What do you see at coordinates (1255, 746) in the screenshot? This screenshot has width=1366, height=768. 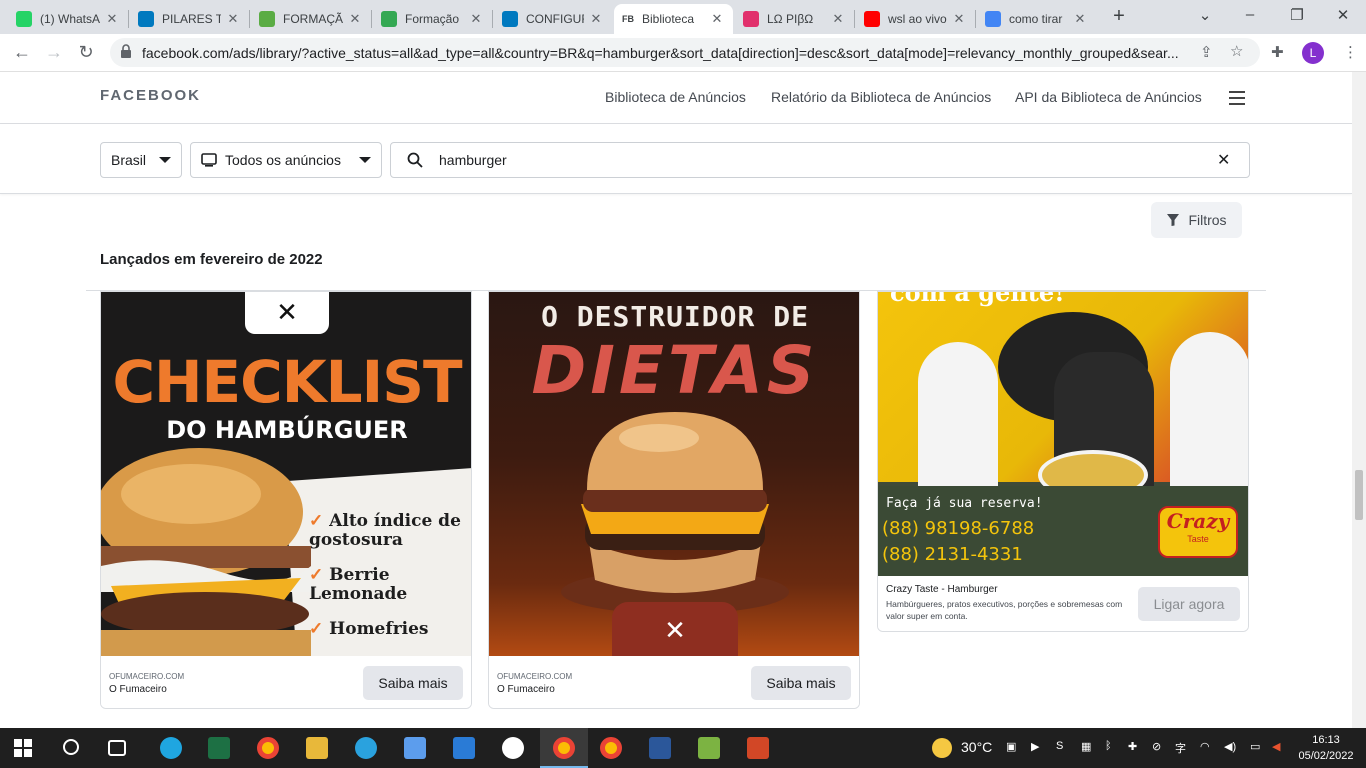 I see `battery-icon: ▭` at bounding box center [1255, 746].